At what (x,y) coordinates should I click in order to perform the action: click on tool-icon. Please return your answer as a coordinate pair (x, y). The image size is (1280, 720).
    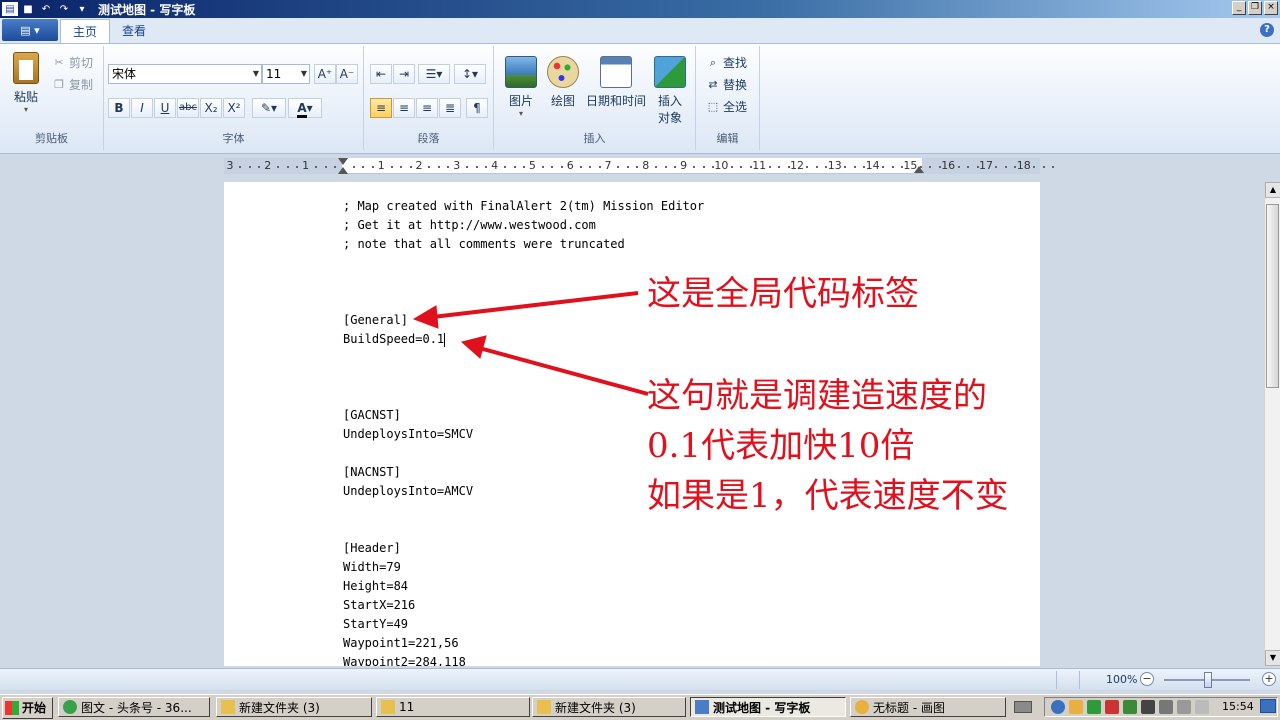
    Looking at the image, I should click on (1112, 707).